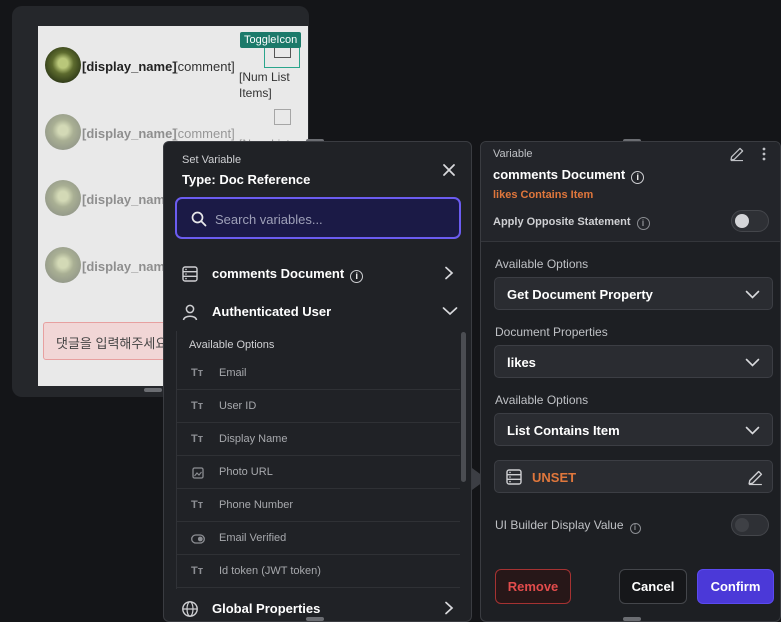 Image resolution: width=781 pixels, height=622 pixels. I want to click on variable-item-comments-document: comments Document i, so click(317, 273).